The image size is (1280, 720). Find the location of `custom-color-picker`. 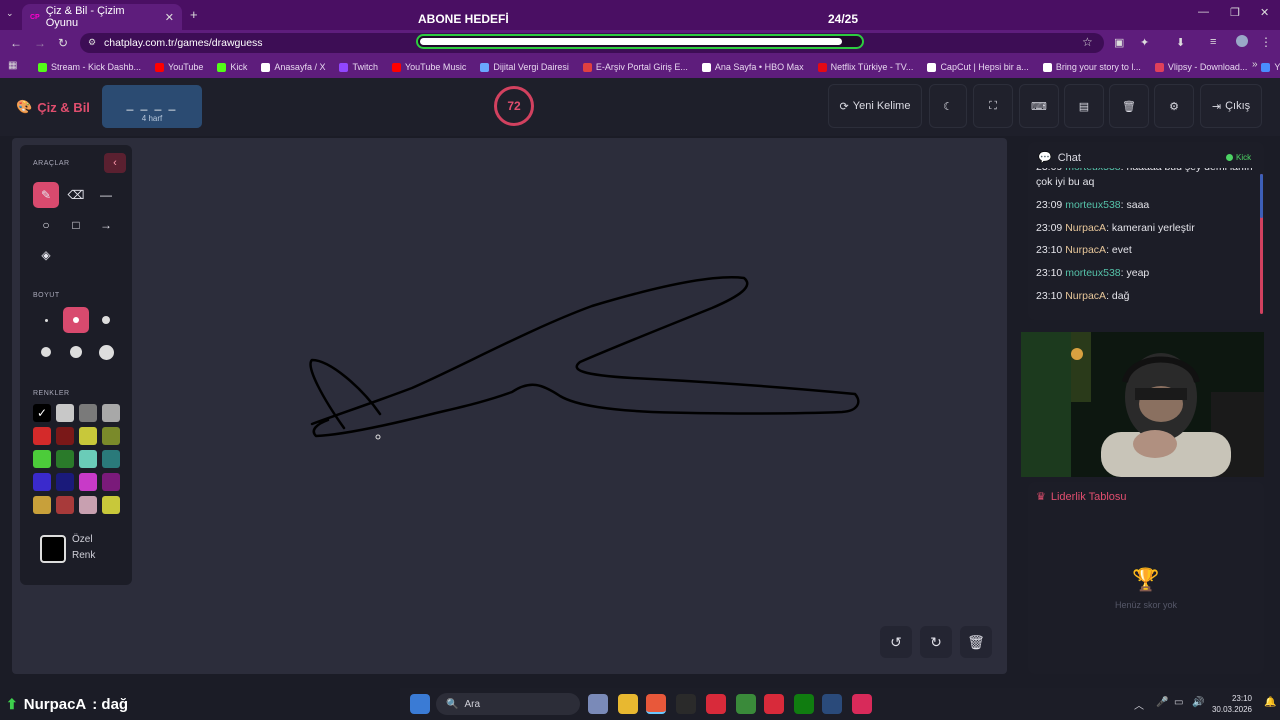

custom-color-picker is located at coordinates (53, 549).